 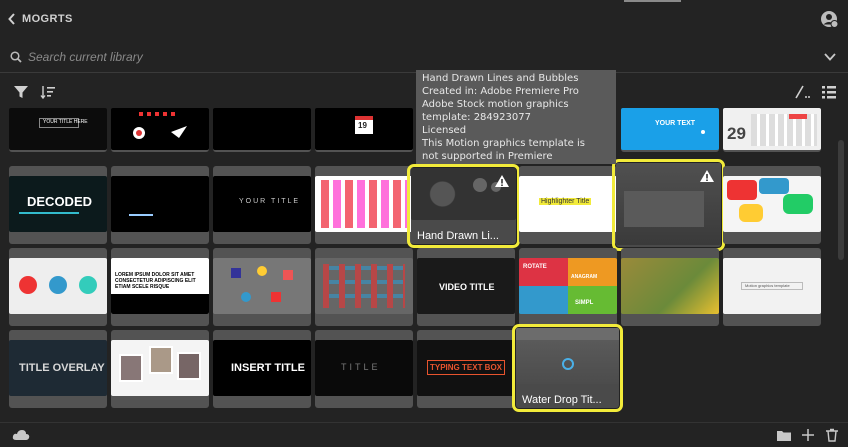 I want to click on tooltip-line: Hand Drawn Lines and Bubbles, so click(x=500, y=78).